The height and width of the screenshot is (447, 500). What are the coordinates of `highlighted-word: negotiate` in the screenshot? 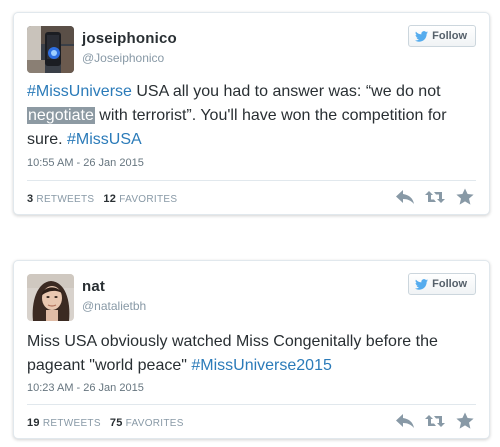 It's located at (61, 115).